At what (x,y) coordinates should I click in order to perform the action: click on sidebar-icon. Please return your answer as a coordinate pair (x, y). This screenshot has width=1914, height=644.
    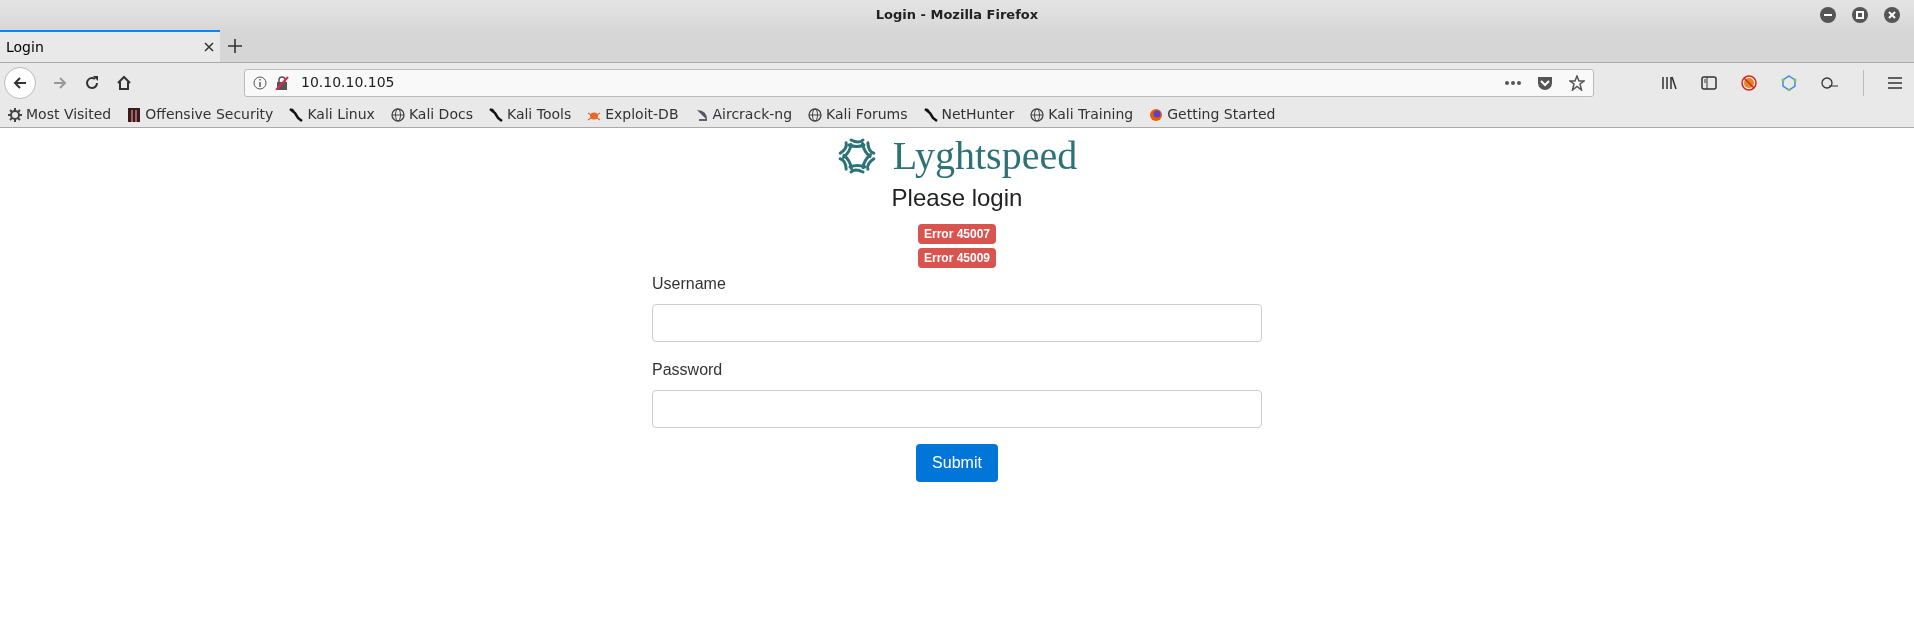
    Looking at the image, I should click on (1709, 82).